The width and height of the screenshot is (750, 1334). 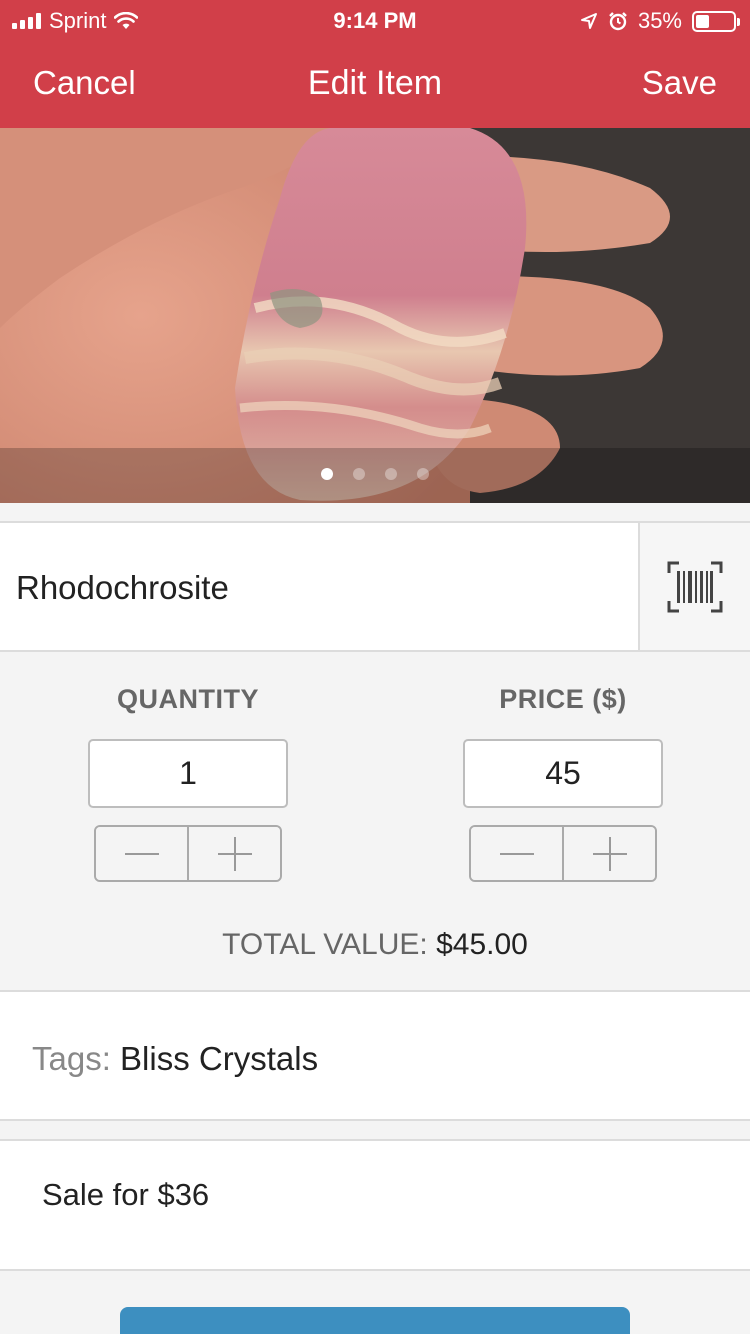 I want to click on item-name-row: Rhodochrosite, so click(x=375, y=586).